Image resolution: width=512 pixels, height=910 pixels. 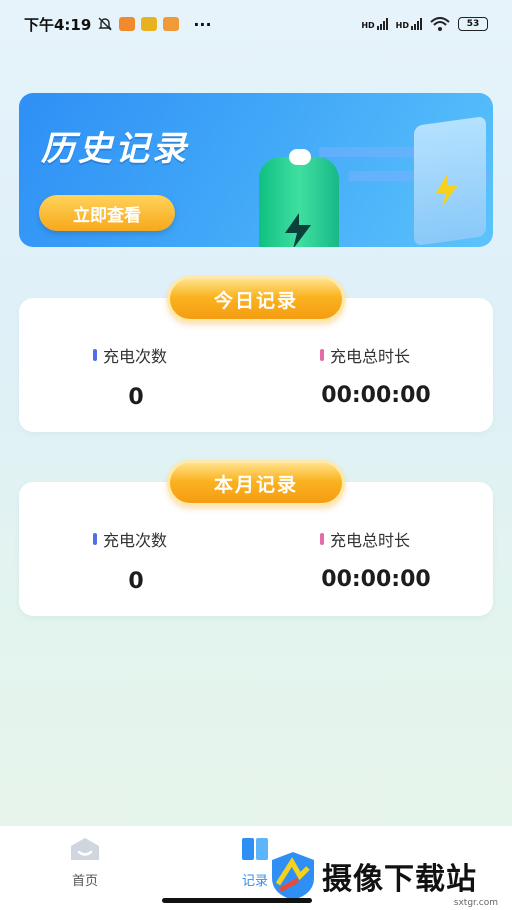 I want to click on status-left: 下午4:19 ···, so click(x=118, y=24).